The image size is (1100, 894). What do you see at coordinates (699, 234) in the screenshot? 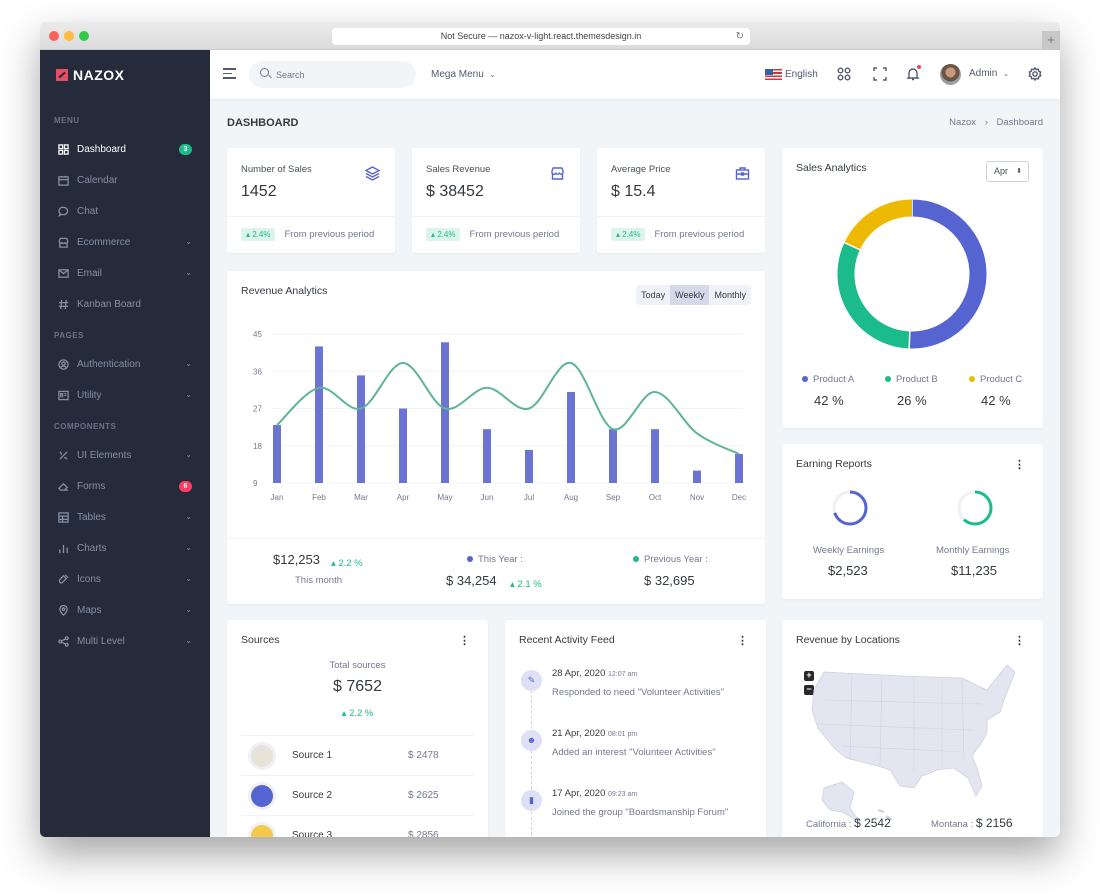
I see `change-text: From previous period` at bounding box center [699, 234].